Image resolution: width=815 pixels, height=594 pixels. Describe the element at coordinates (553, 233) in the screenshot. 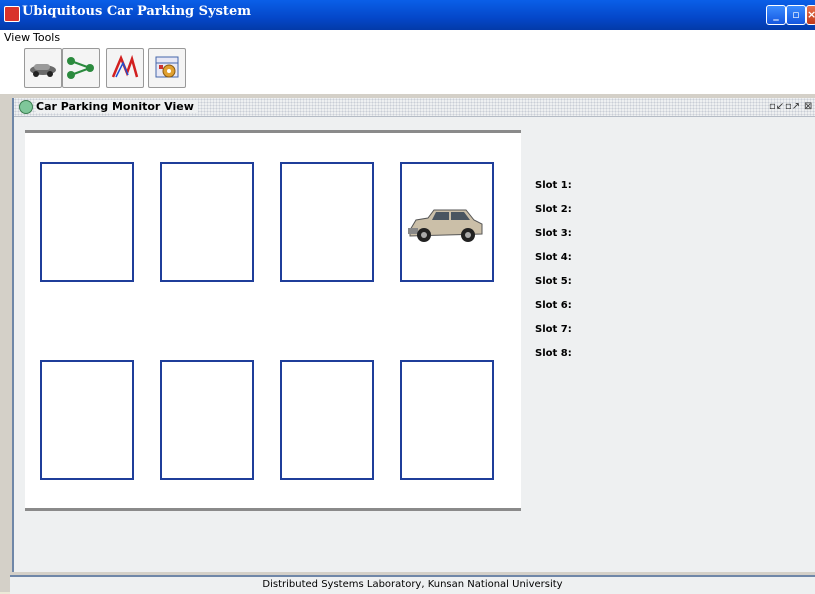

I see `slot-label-3: Slot 3:` at that location.